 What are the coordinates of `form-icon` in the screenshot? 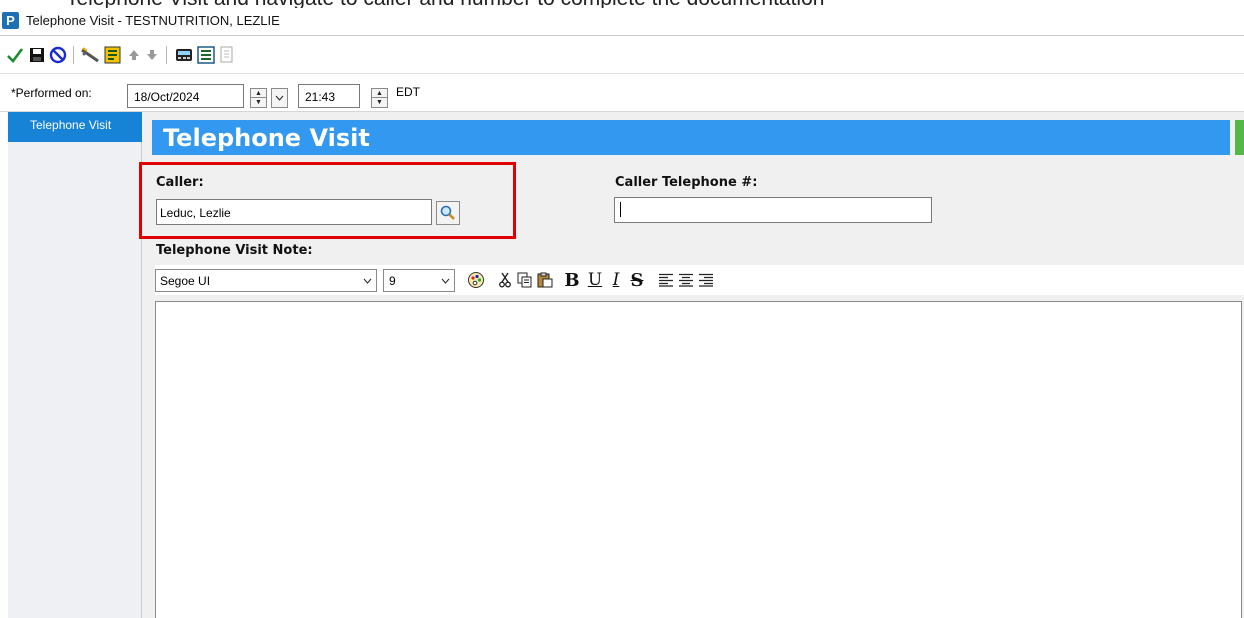 It's located at (206, 55).